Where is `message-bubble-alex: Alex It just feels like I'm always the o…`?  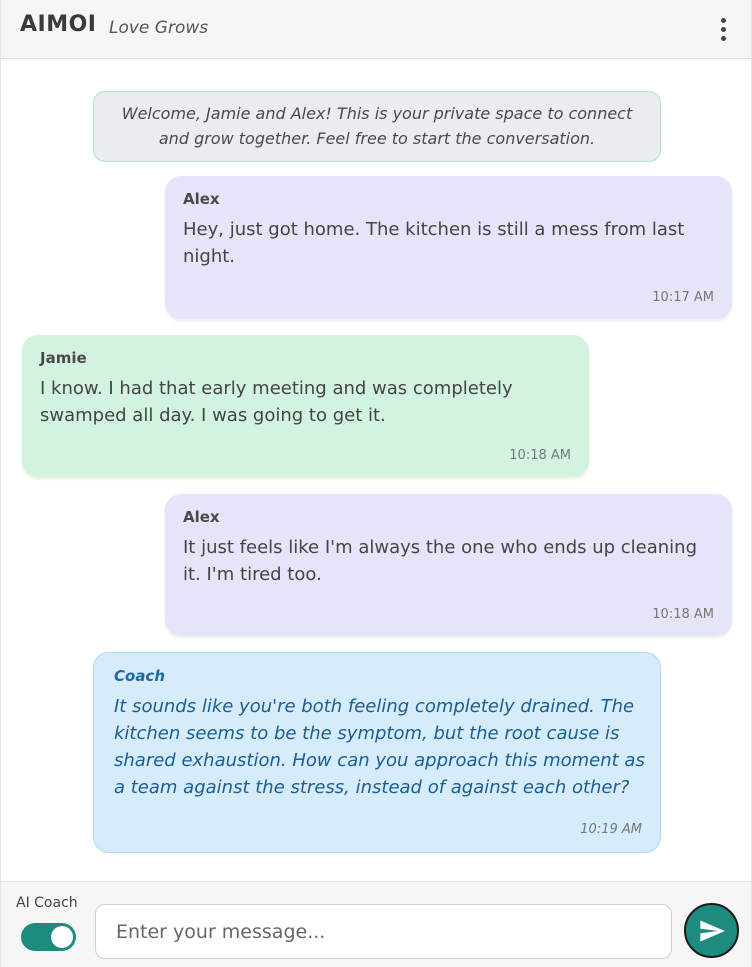
message-bubble-alex: Alex It just feels like I'm always the o… is located at coordinates (448, 565).